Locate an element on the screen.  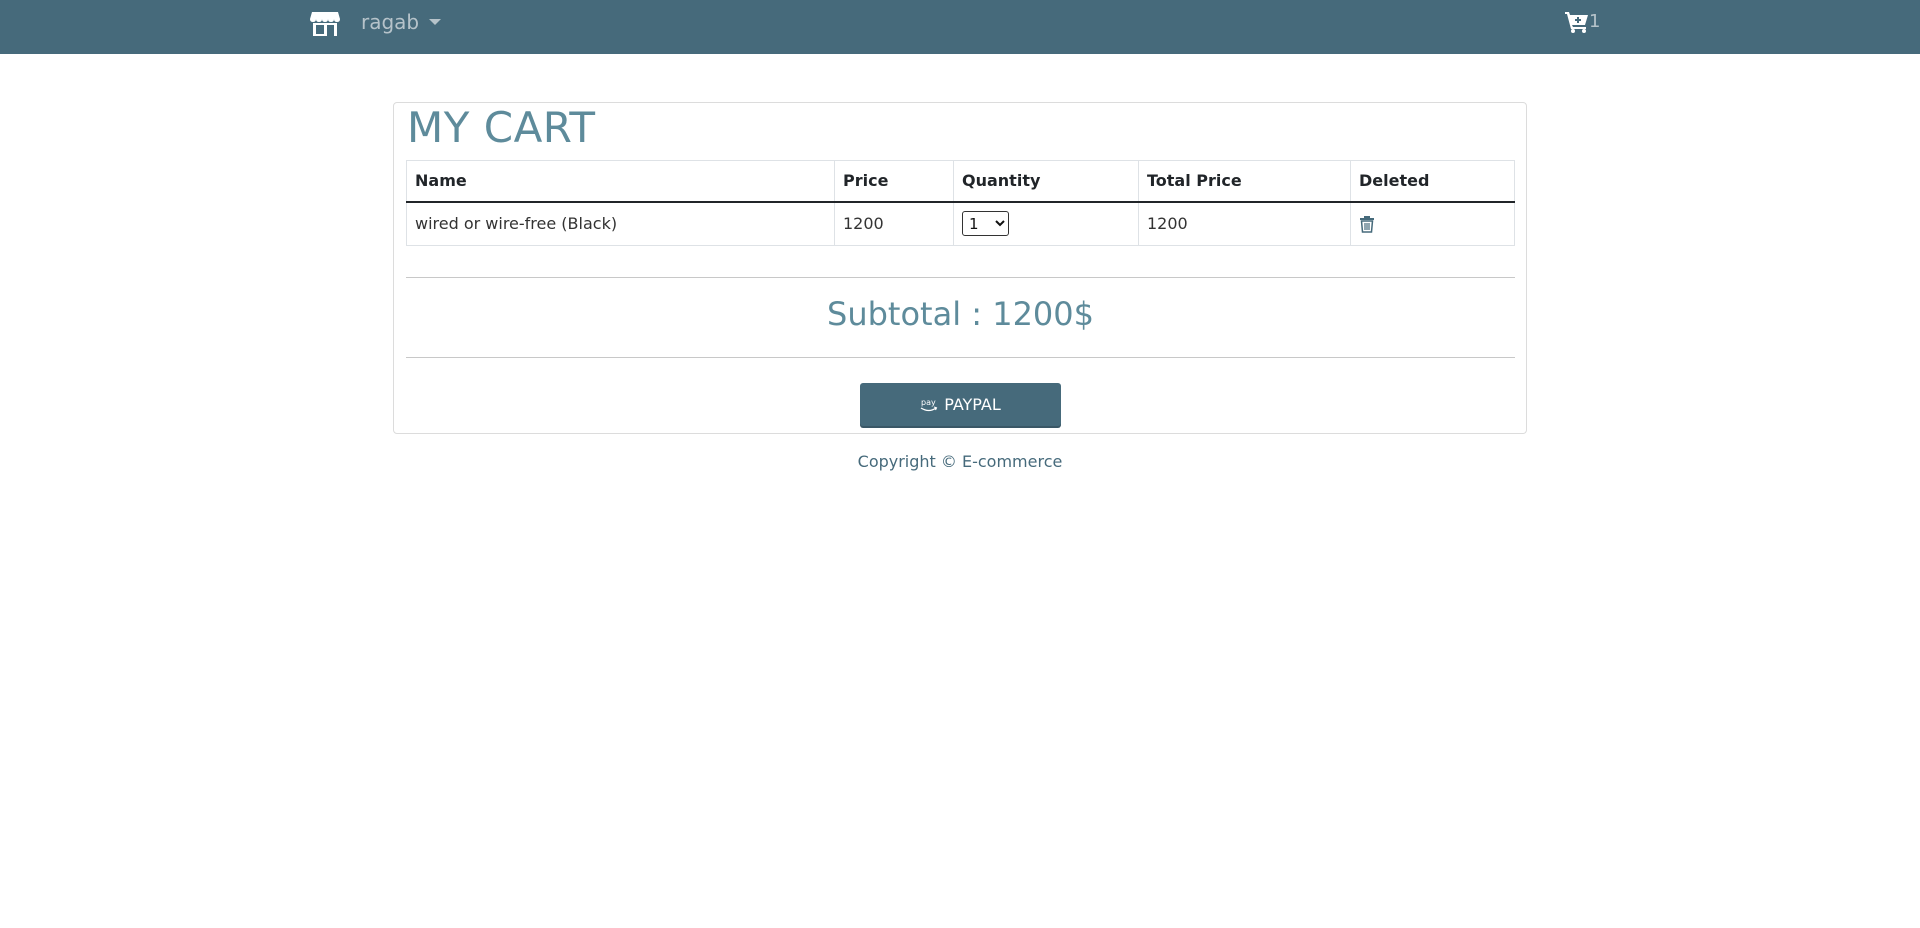
cart-count-badge: 1 is located at coordinates (1595, 21).